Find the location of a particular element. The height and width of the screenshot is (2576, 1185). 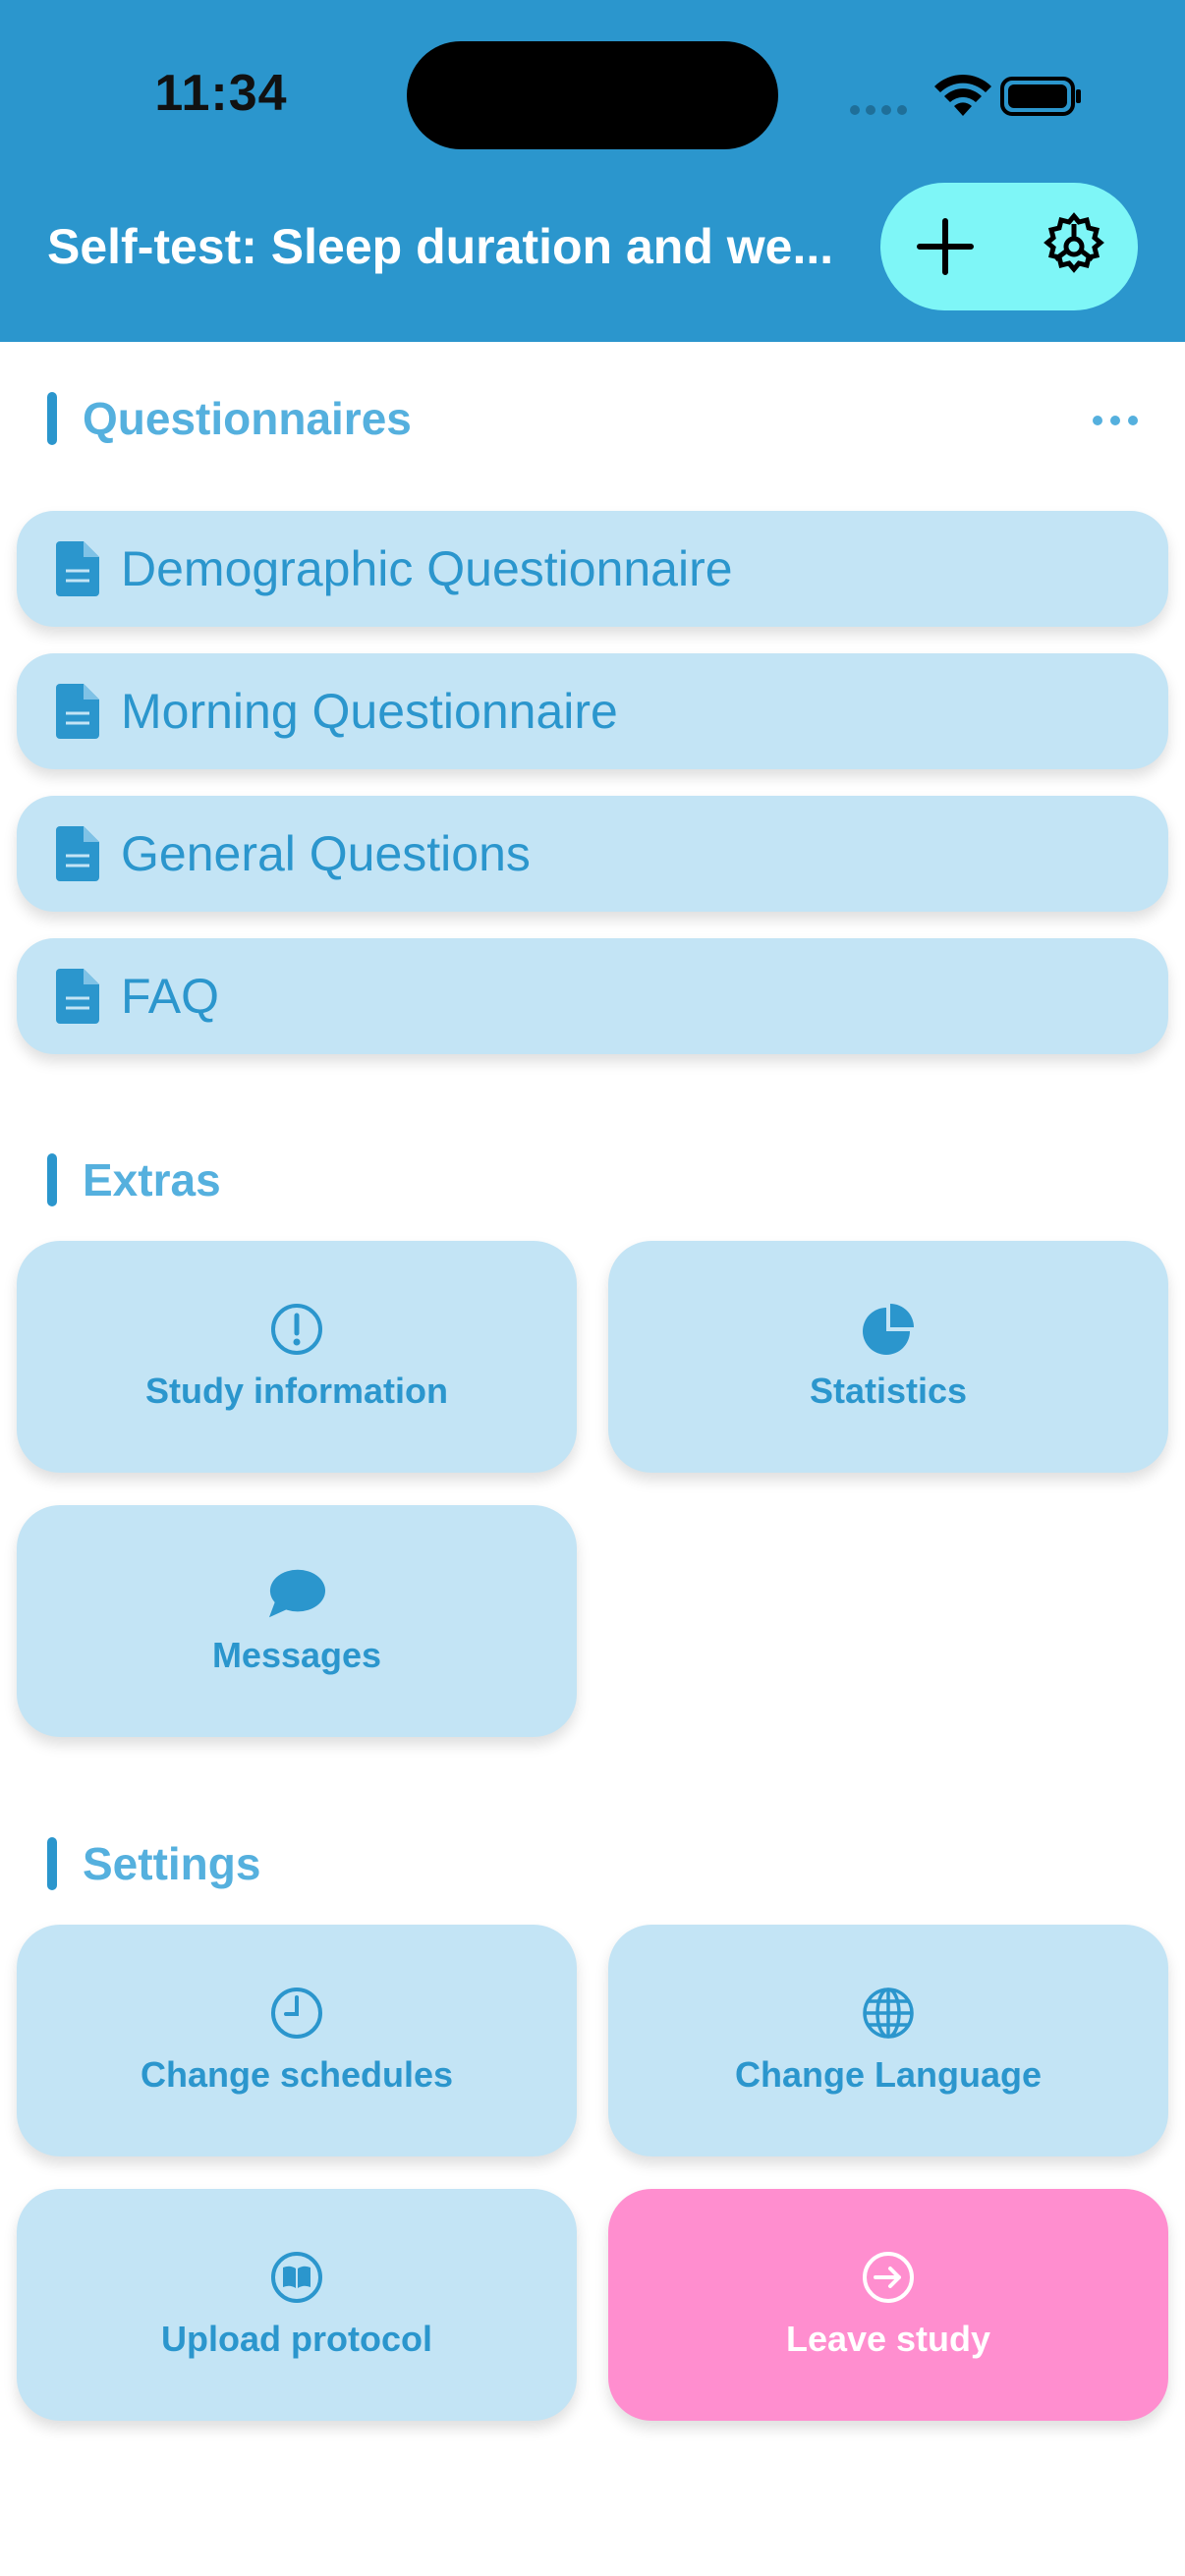

statistics-button: Statistics is located at coordinates (888, 1357).